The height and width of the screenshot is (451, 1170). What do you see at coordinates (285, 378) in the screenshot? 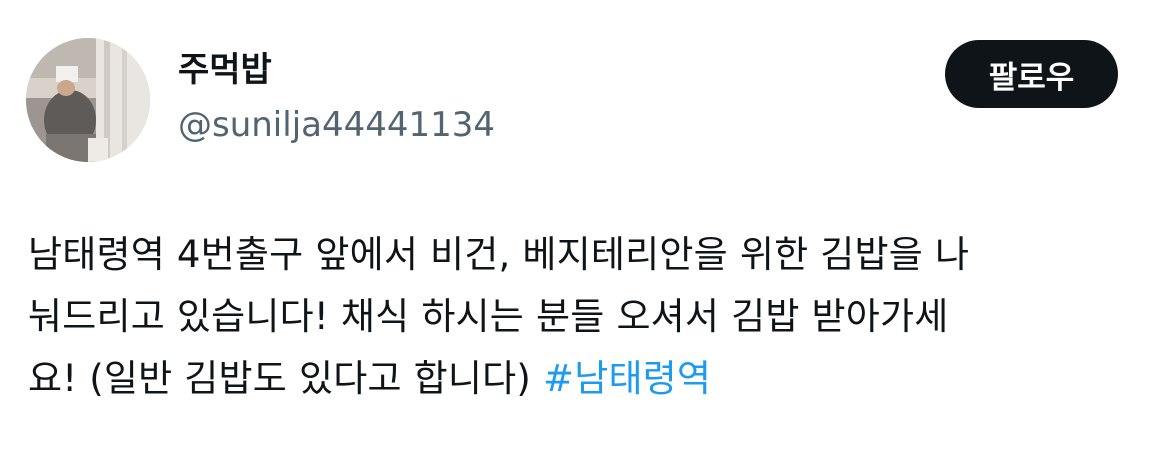
I see `tweet-text-segment: 요! (일반 김밥도 있다고 합니다)` at bounding box center [285, 378].